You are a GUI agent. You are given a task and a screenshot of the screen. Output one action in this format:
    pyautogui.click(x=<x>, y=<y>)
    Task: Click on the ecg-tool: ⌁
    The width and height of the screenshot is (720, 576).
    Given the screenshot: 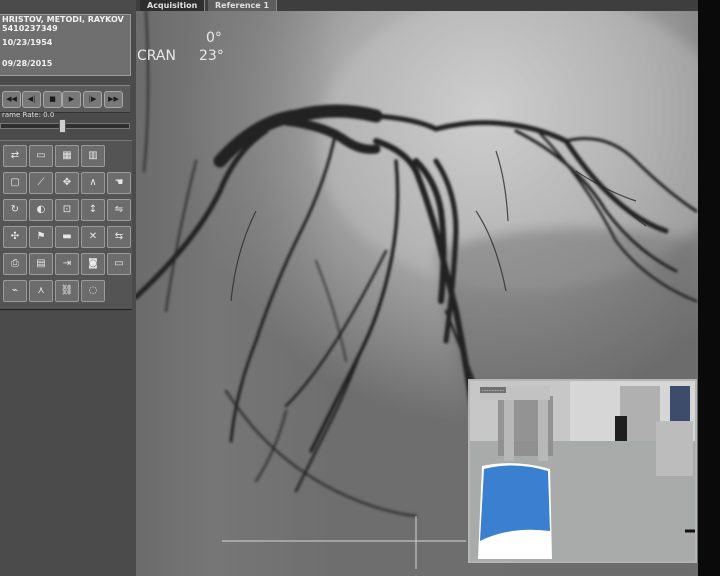 What is the action you would take?
    pyautogui.click(x=15, y=291)
    